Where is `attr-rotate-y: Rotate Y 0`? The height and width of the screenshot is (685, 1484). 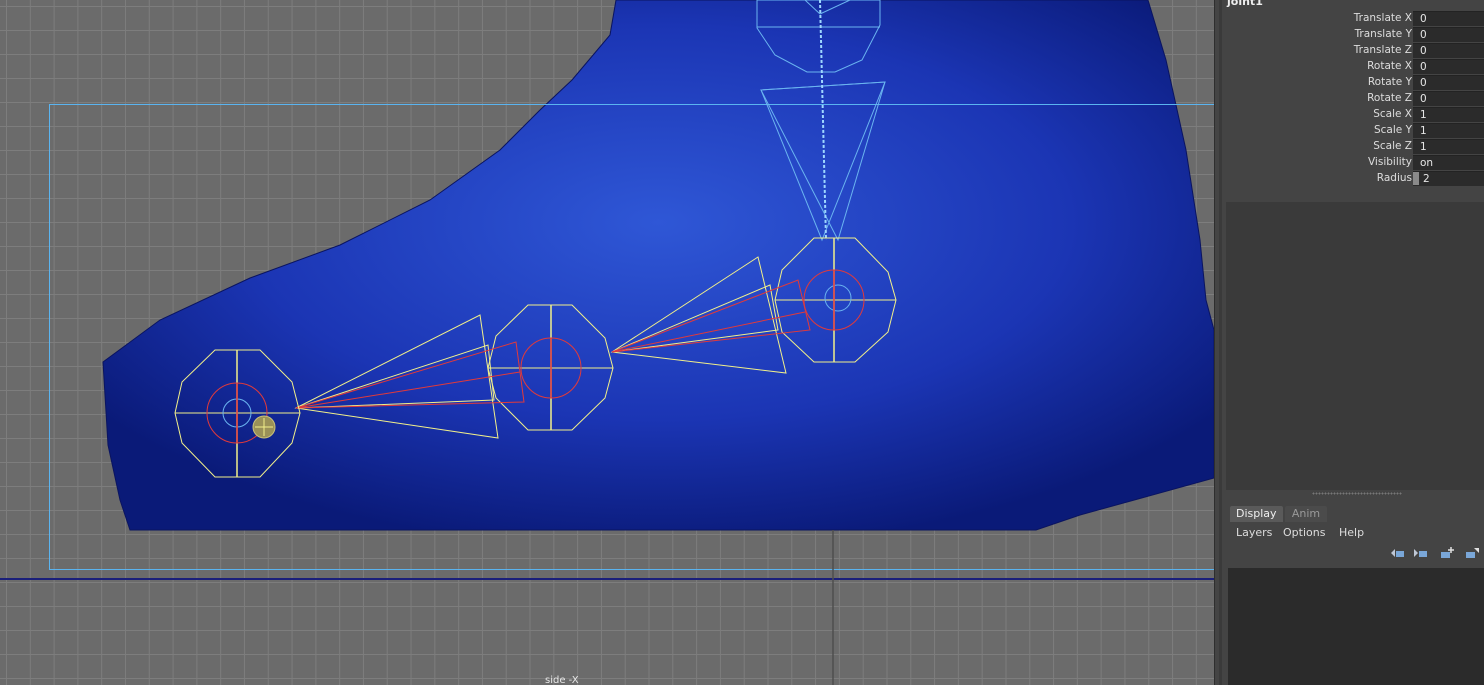
attr-rotate-y: Rotate Y 0 is located at coordinates (1355, 83).